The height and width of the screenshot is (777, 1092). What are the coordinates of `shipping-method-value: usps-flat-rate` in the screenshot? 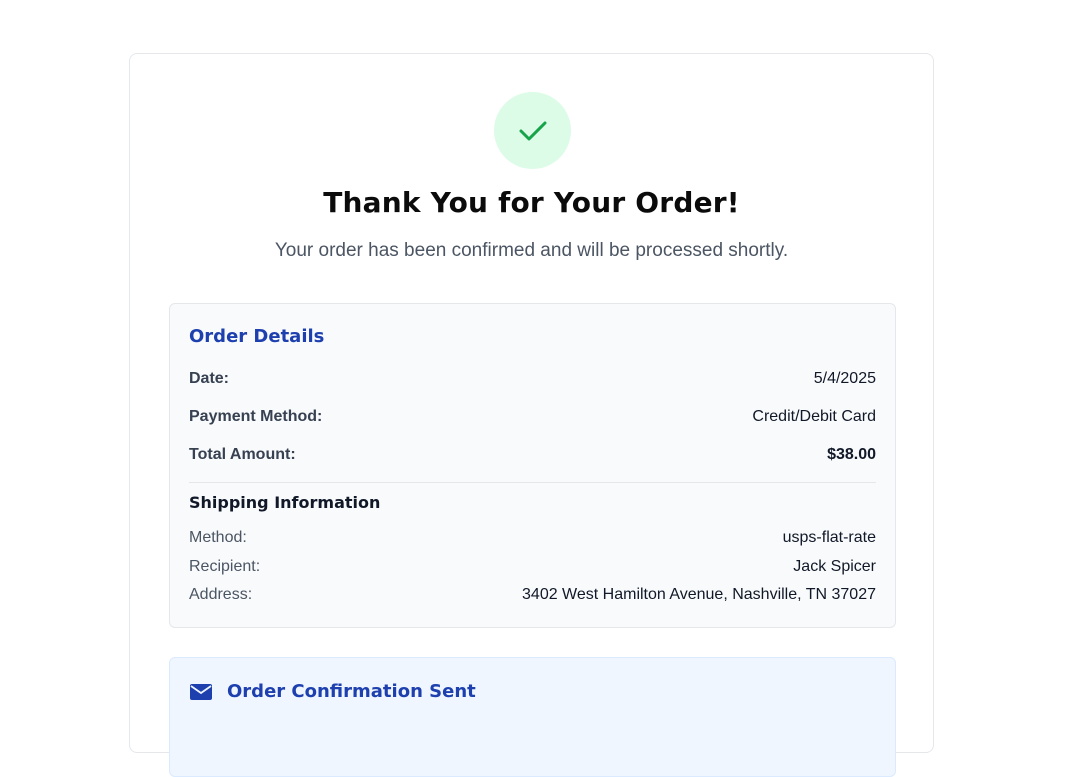 It's located at (829, 537).